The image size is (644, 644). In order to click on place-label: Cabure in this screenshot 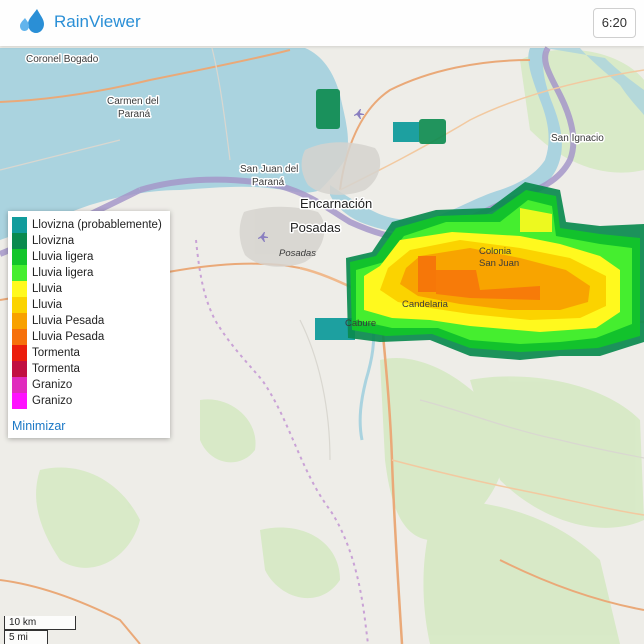, I will do `click(360, 323)`.